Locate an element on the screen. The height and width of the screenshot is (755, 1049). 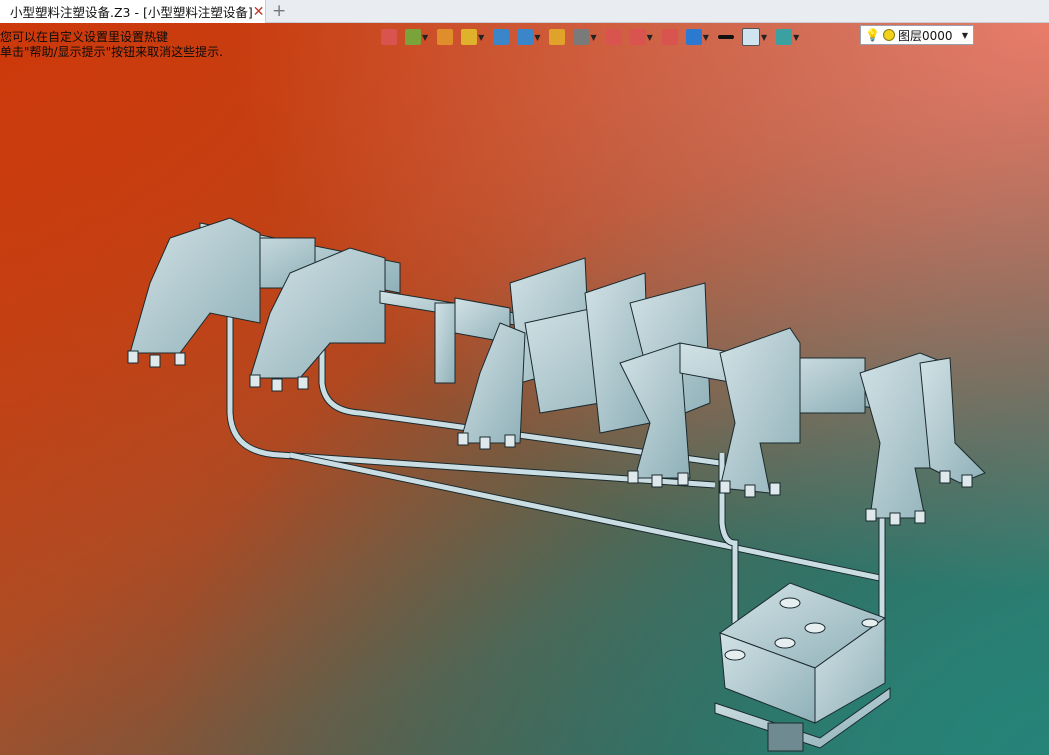
tab-bar: 小型塑料注塑设备.Z3 - [小型塑料注塑设备] ✕ + is located at coordinates (524, 11).